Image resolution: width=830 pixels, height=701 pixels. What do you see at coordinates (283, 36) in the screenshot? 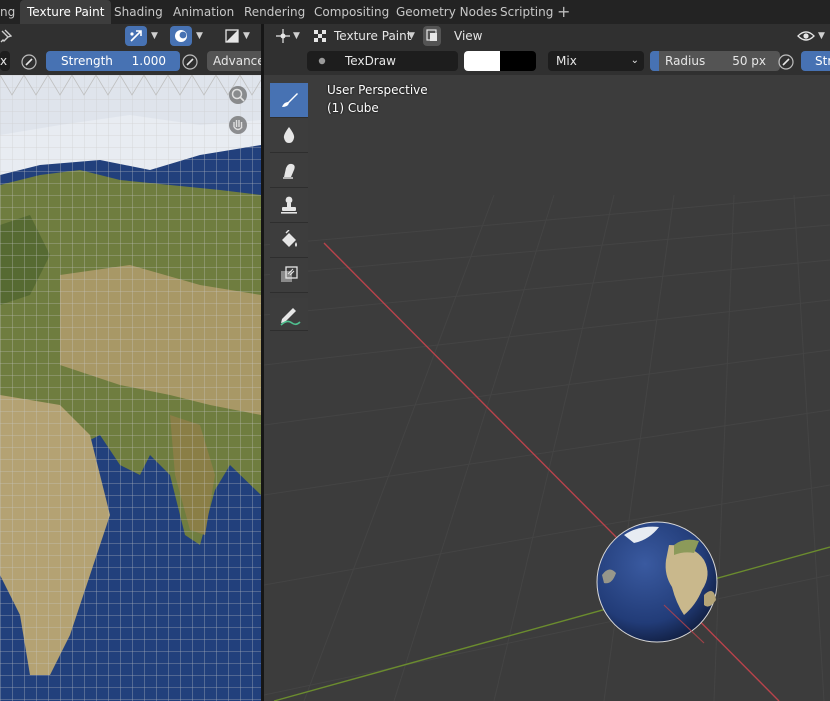
I see `editor-type-icon` at bounding box center [283, 36].